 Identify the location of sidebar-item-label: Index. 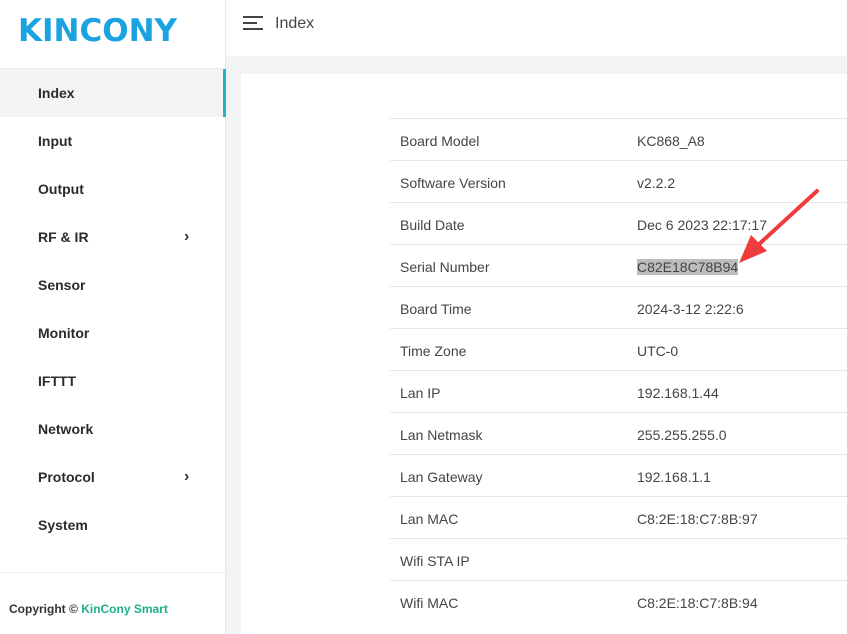
(56, 93).